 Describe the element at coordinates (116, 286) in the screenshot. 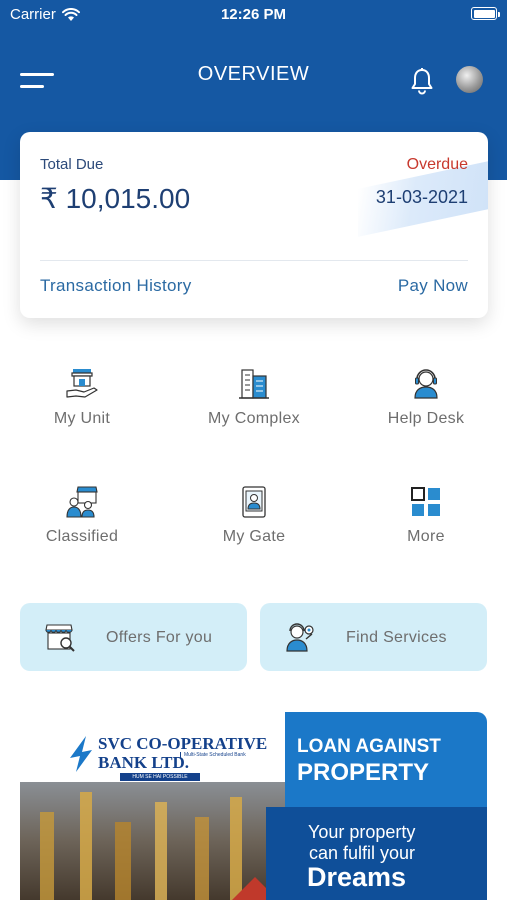

I see `transaction-history-link: Transaction History` at that location.